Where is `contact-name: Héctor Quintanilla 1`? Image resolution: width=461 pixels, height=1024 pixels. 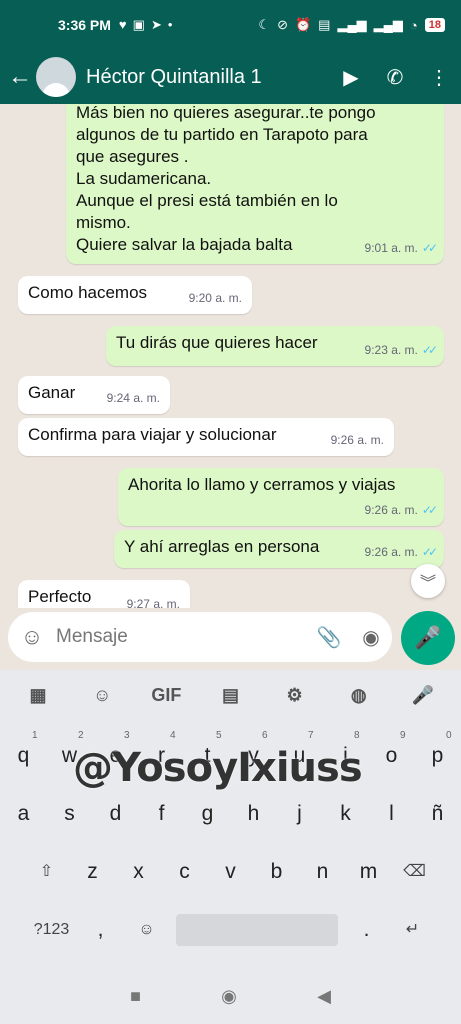 contact-name: Héctor Quintanilla 1 is located at coordinates (207, 77).